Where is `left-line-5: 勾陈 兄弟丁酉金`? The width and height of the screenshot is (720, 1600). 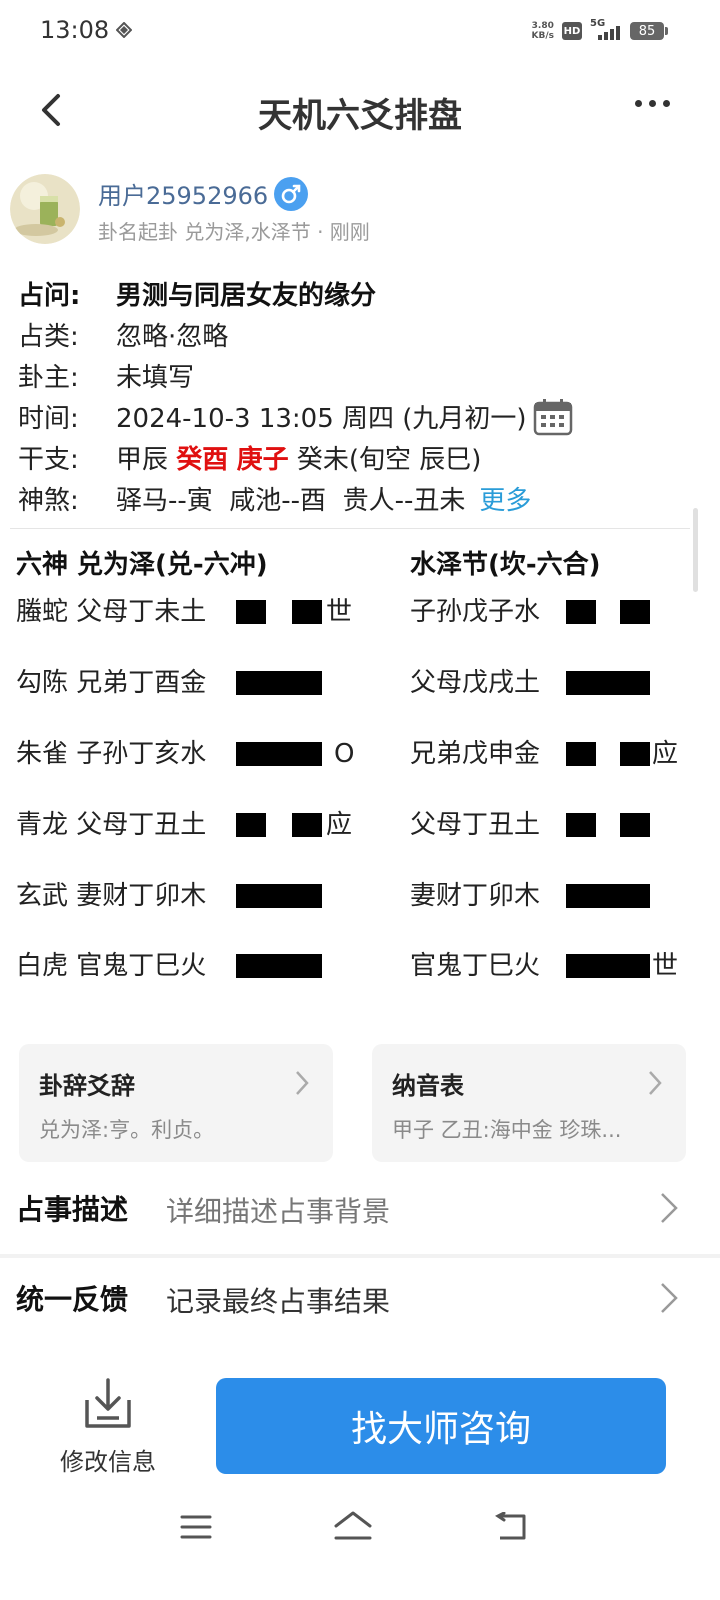 left-line-5: 勾陈 兄弟丁酉金 is located at coordinates (111, 683).